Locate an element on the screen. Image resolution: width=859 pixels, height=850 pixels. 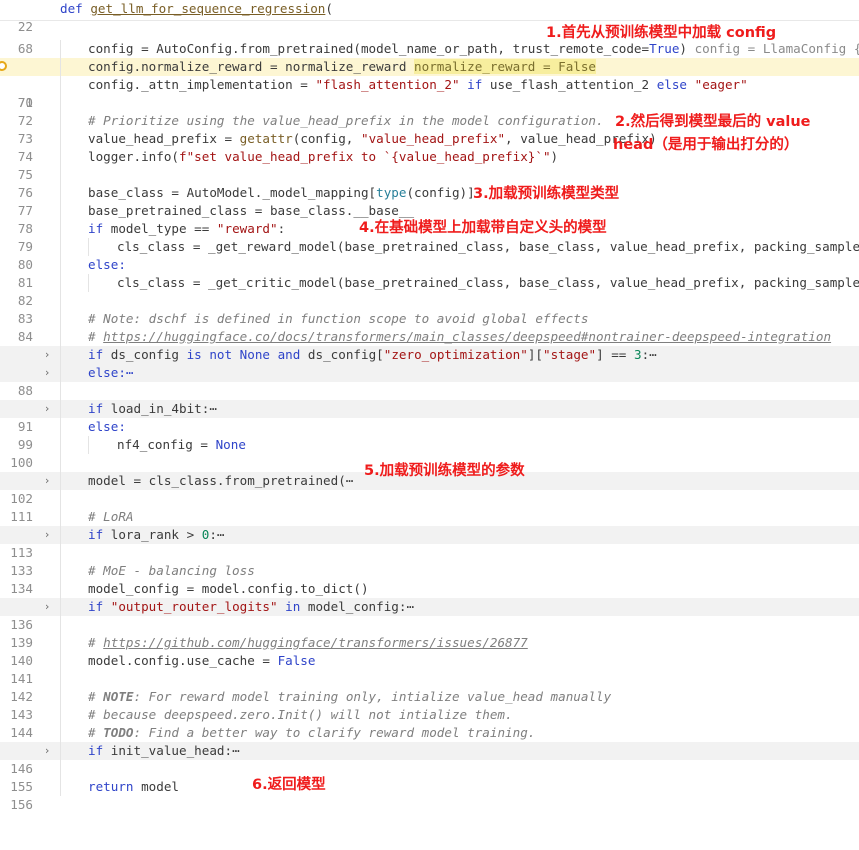
code-text: return model is located at coordinates (133, 787).